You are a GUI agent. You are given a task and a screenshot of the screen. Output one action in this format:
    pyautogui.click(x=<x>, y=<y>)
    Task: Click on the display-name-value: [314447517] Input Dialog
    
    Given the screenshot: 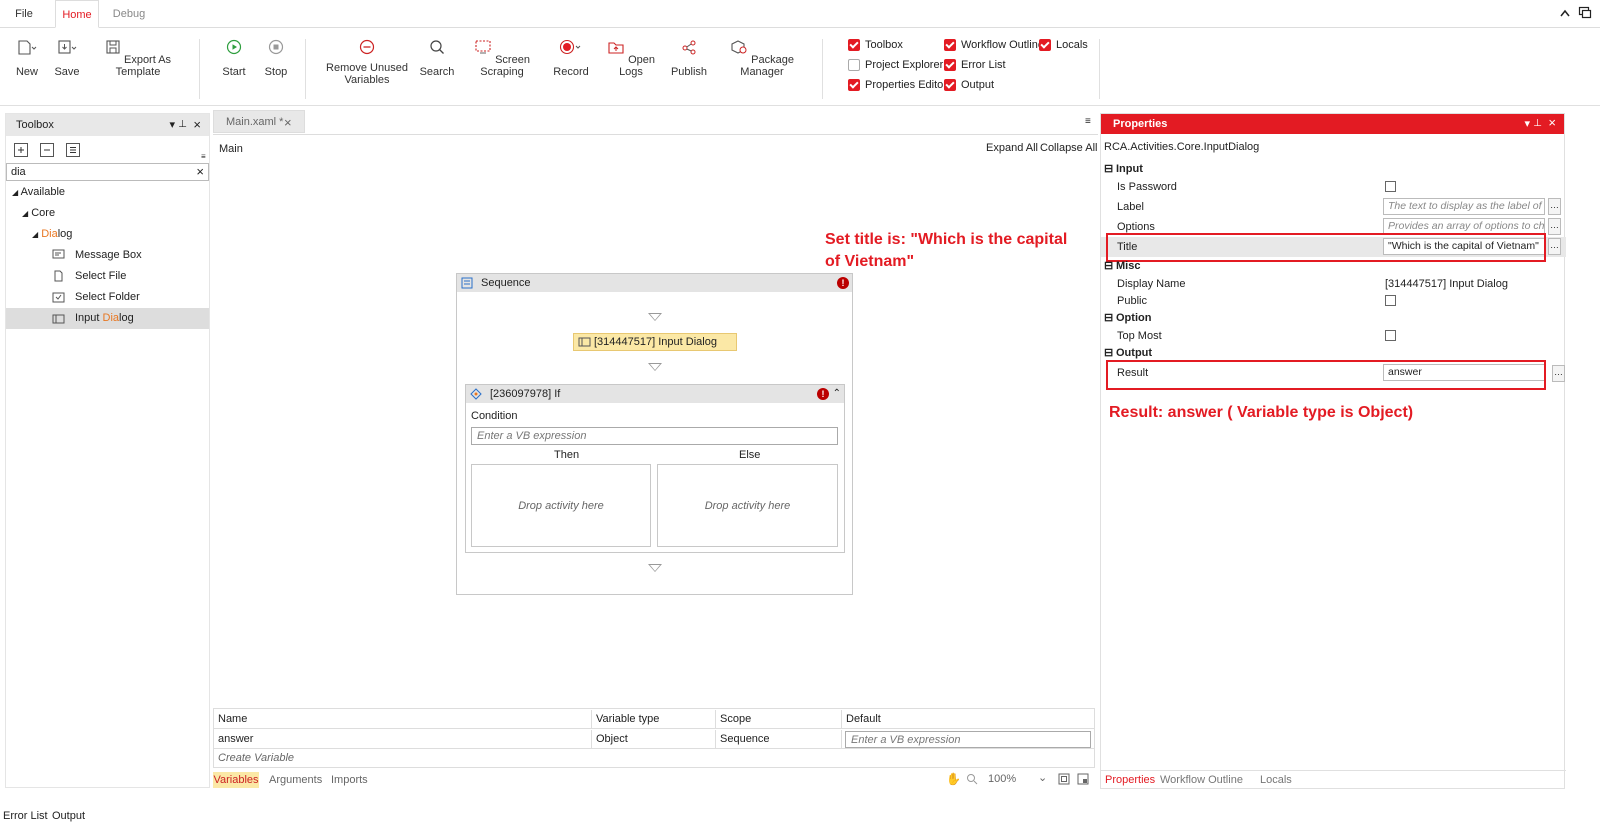 What is the action you would take?
    pyautogui.click(x=1446, y=284)
    